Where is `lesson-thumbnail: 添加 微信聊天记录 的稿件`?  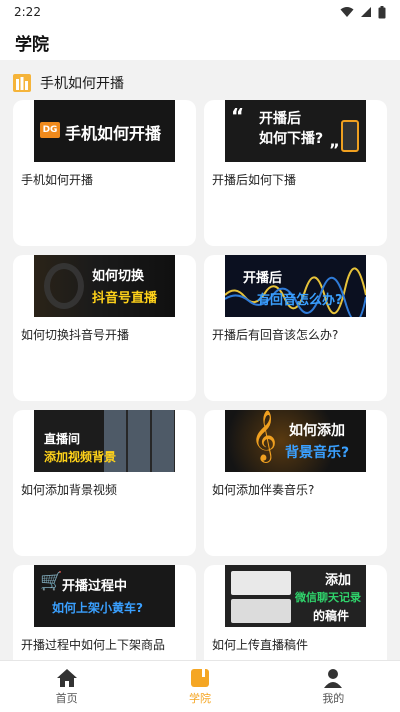 lesson-thumbnail: 添加 微信聊天记录 的稿件 is located at coordinates (295, 596).